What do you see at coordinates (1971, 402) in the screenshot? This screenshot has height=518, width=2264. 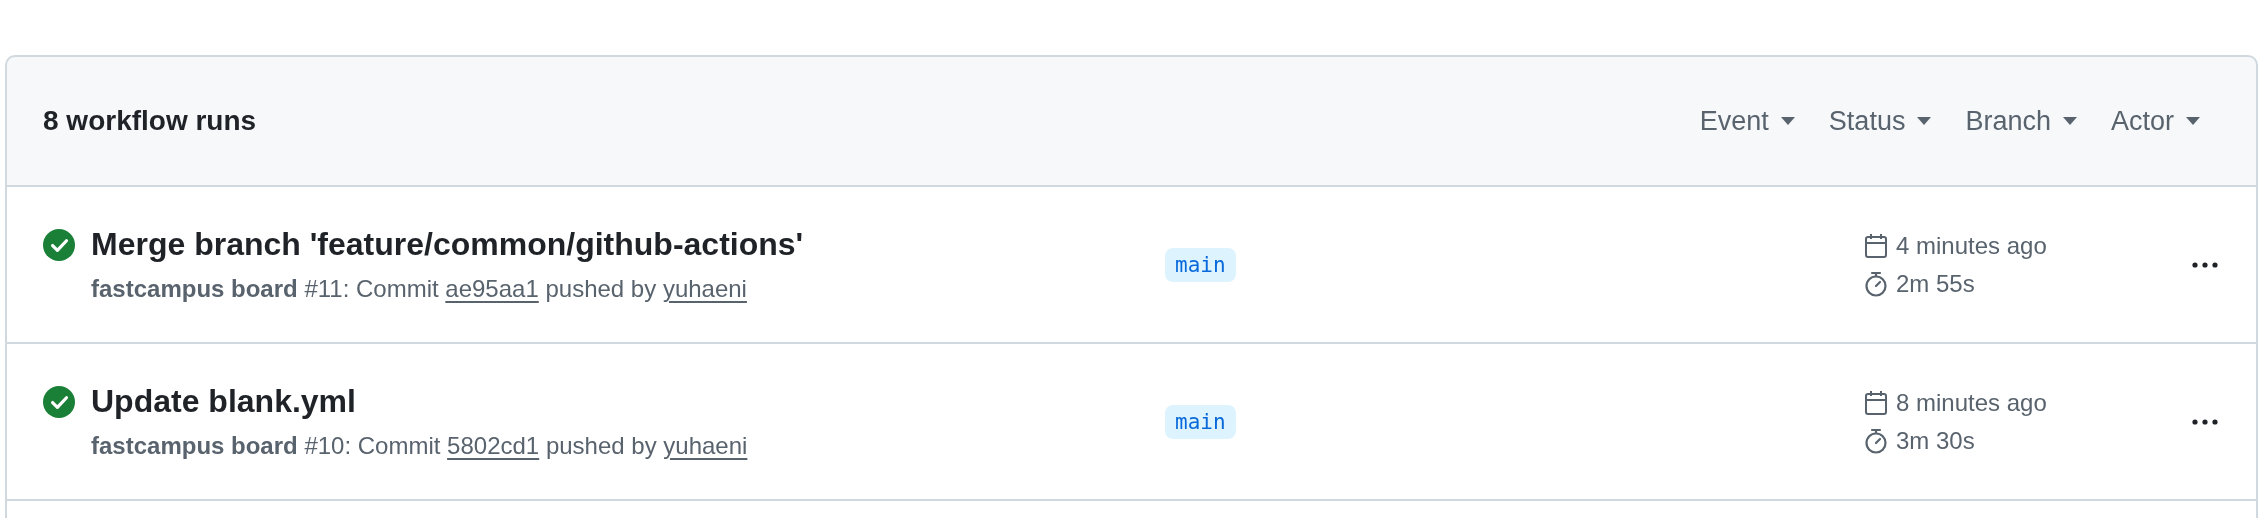 I see `run-date: 8 minutes ago` at bounding box center [1971, 402].